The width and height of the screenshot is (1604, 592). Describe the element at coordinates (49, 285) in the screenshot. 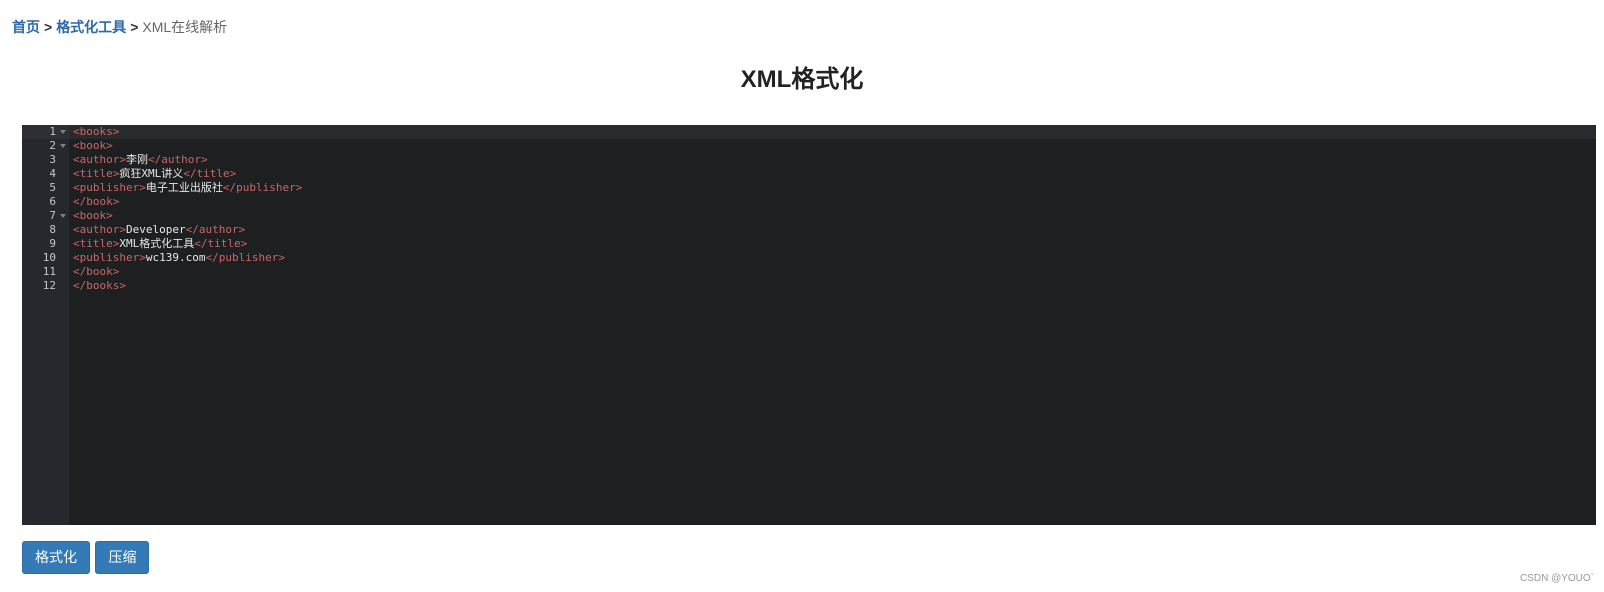

I see `line-number: 12` at that location.